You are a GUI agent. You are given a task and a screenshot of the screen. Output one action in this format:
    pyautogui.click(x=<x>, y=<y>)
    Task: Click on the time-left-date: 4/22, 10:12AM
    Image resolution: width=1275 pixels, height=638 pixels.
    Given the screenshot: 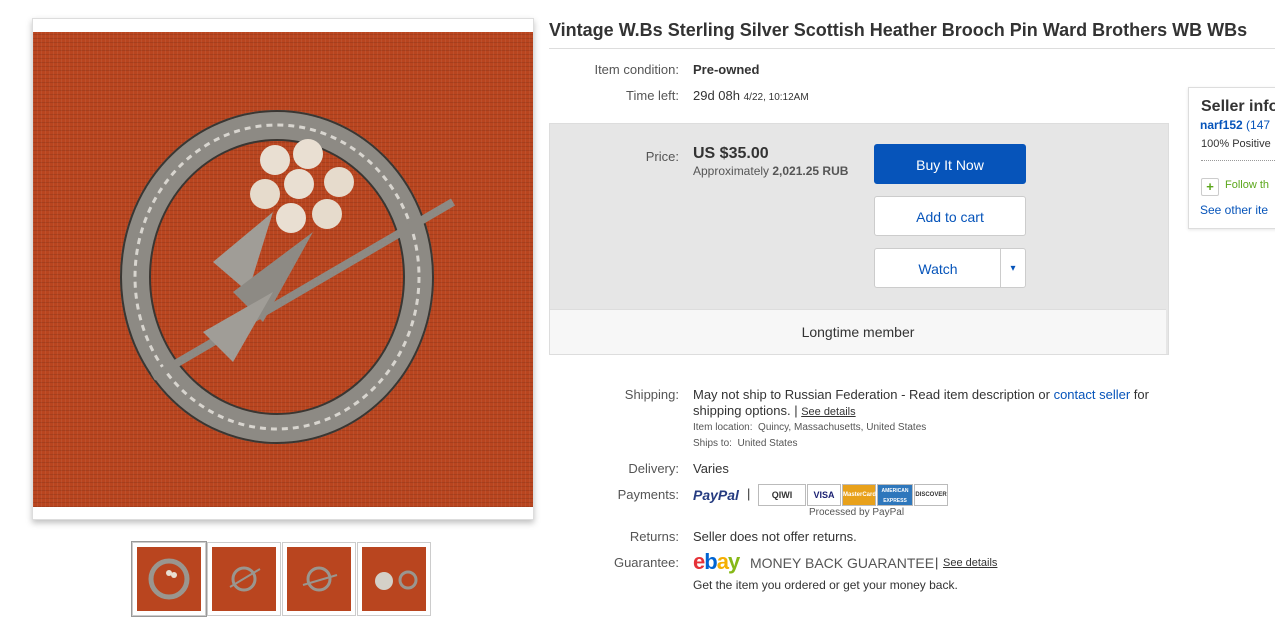 What is the action you would take?
    pyautogui.click(x=776, y=97)
    